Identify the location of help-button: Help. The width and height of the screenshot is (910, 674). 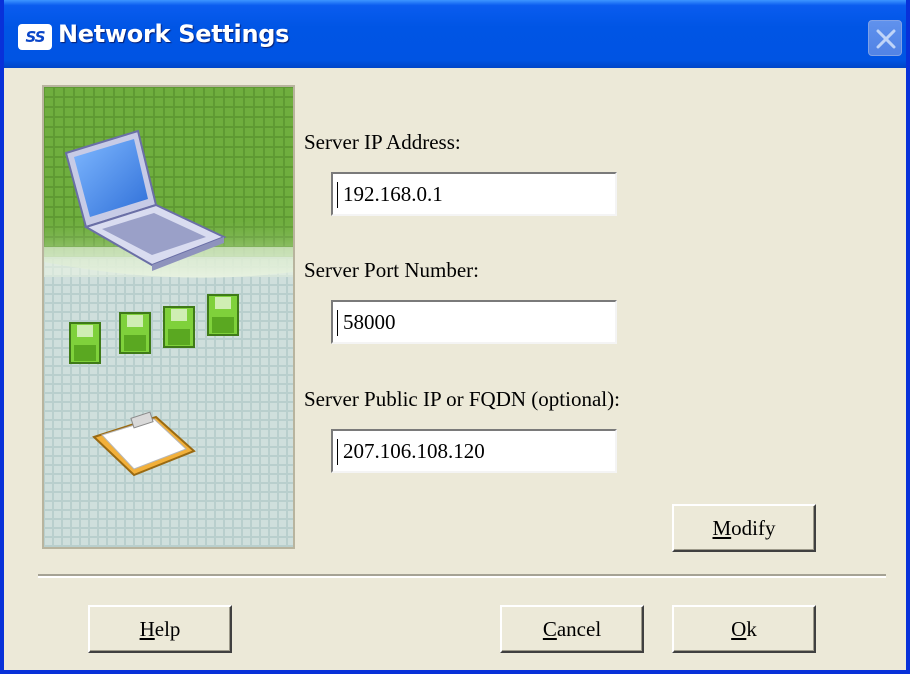
(160, 629).